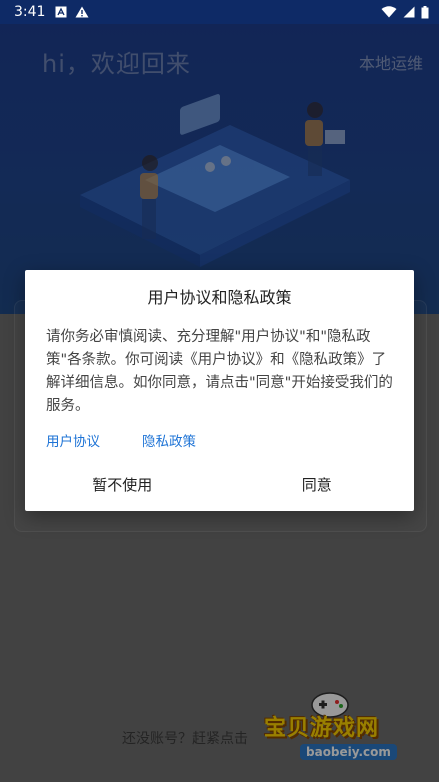  What do you see at coordinates (219, 297) in the screenshot?
I see `dialog-title: 用户协议和隐私政策` at bounding box center [219, 297].